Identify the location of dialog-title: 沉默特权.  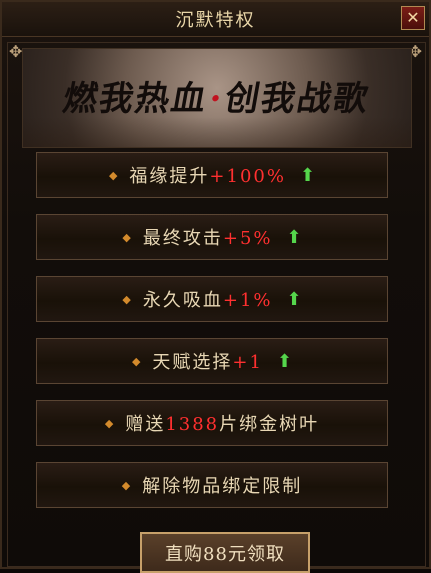
(215, 20).